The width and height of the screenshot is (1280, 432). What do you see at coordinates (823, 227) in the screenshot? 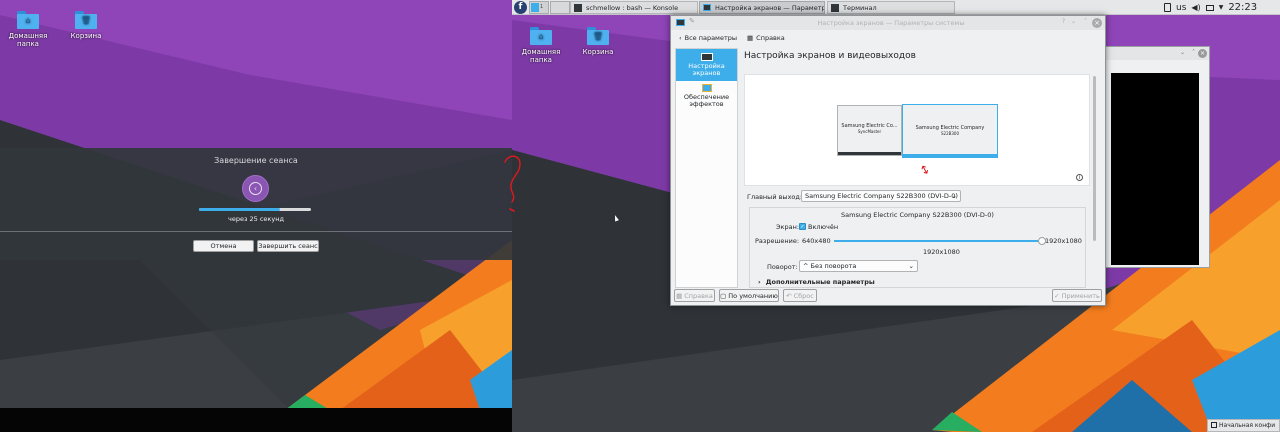
I see `enabled-label: Включён` at bounding box center [823, 227].